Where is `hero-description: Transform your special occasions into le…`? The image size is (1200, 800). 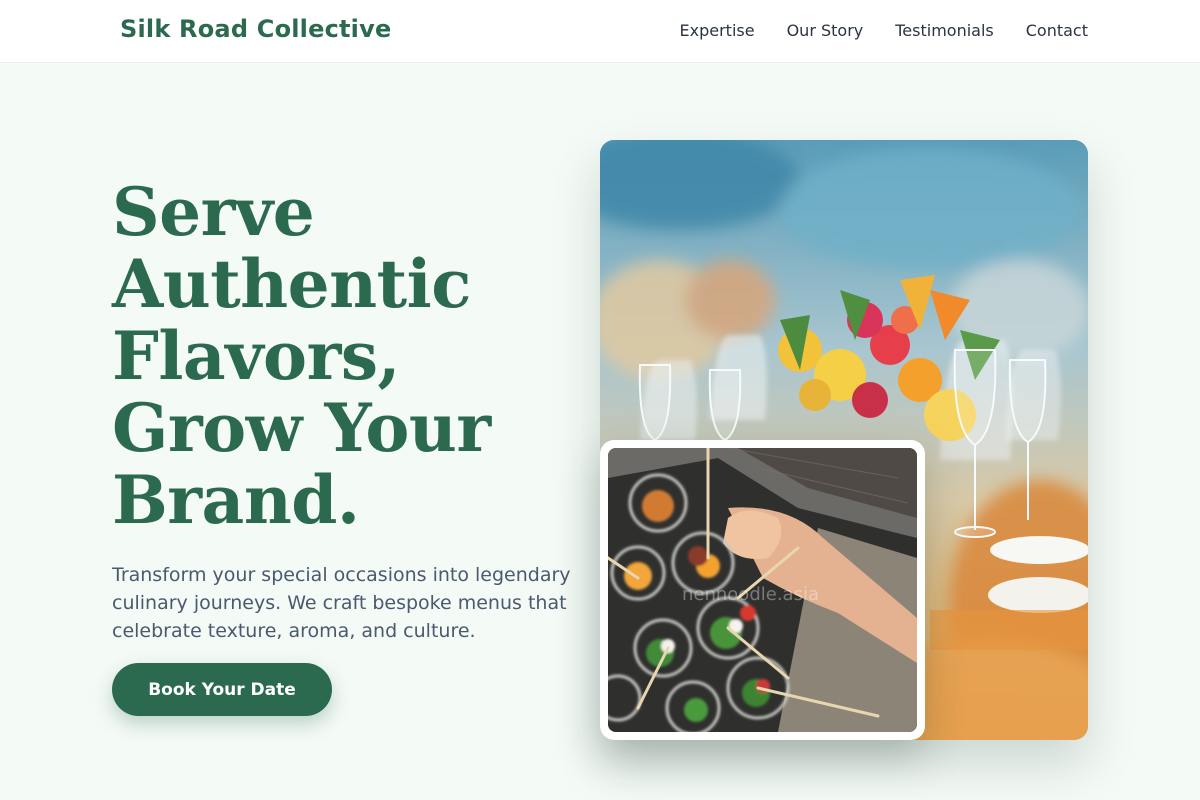
hero-description: Transform your special occasions into le… is located at coordinates (341, 603).